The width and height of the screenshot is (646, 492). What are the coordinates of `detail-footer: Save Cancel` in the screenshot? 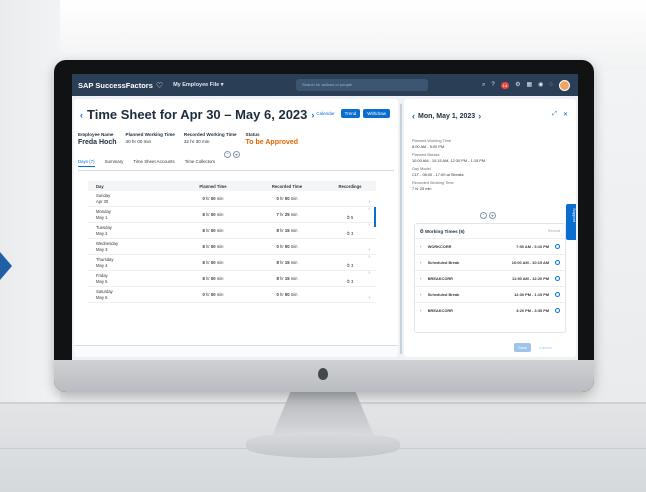 It's located at (534, 347).